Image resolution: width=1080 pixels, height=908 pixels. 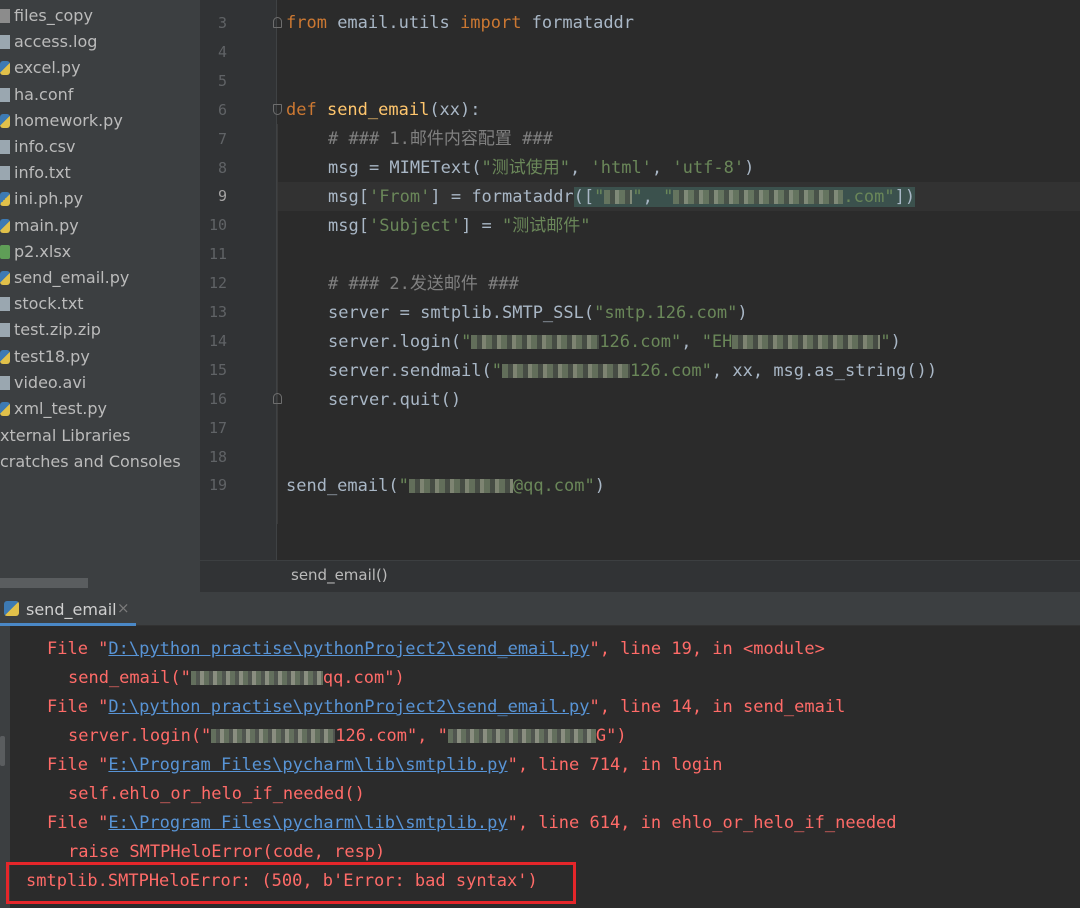 I want to click on code-line-12: # ### 2.发送邮件 ###, so click(x=423, y=284).